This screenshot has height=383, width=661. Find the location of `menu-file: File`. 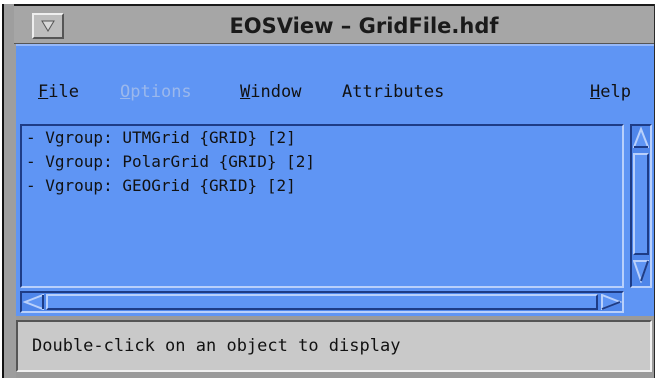

menu-file: File is located at coordinates (58, 92).